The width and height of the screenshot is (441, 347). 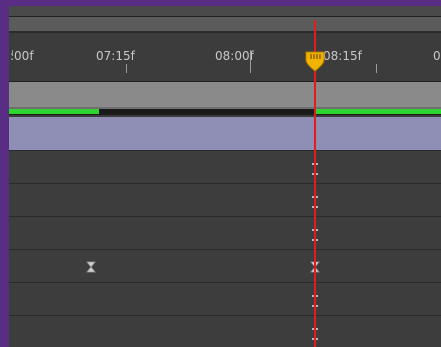 I want to click on current-time-indicator-icon, so click(x=315, y=61).